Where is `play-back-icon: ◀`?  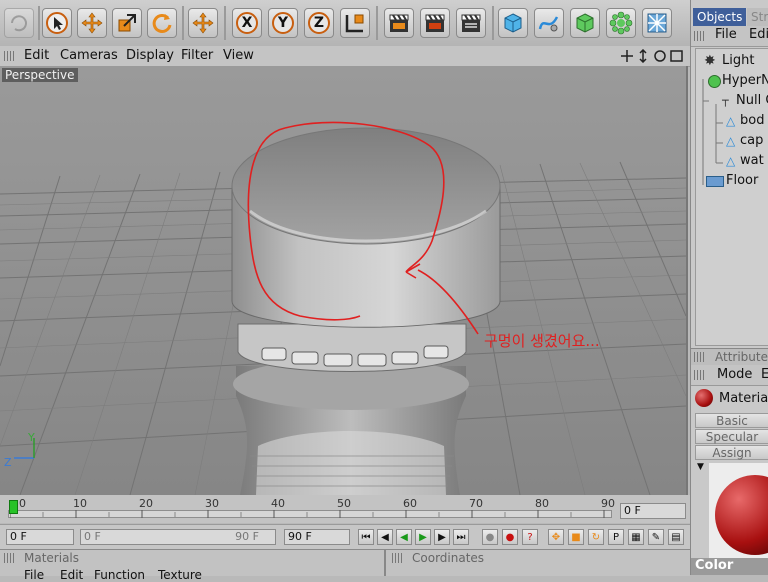
play-back-icon: ◀ is located at coordinates (404, 537).